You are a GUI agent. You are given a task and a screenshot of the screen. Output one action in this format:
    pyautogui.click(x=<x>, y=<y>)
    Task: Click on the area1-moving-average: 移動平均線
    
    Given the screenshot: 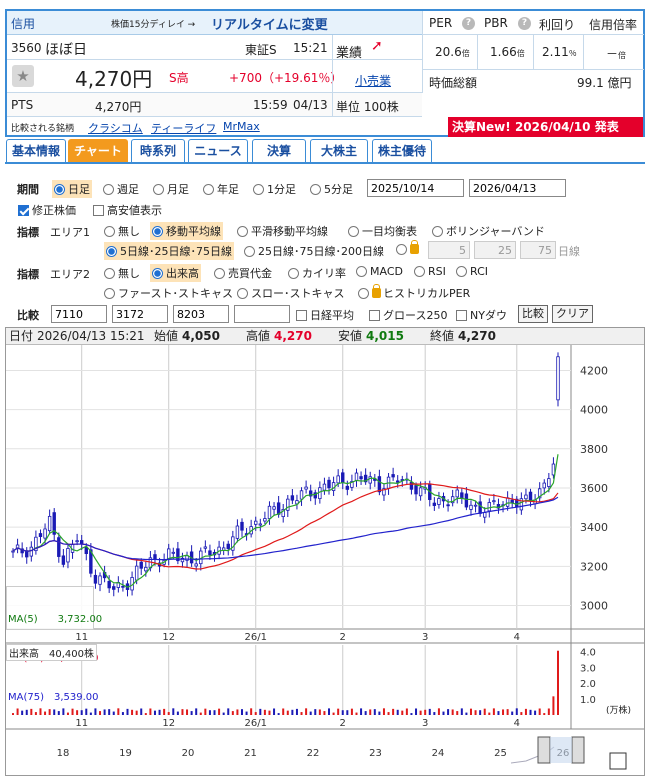 What is the action you would take?
    pyautogui.click(x=186, y=231)
    